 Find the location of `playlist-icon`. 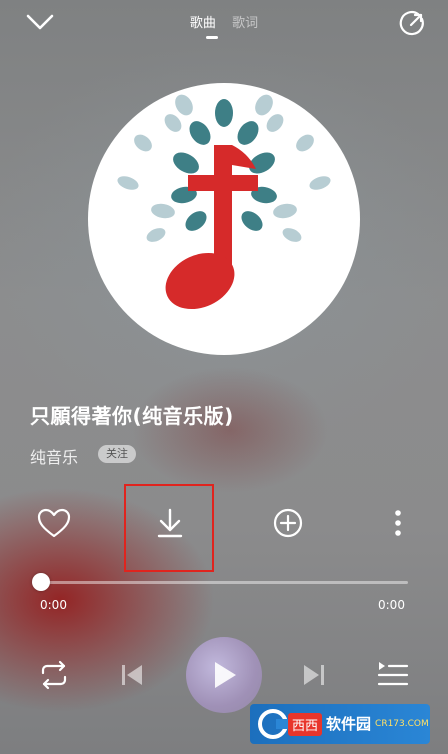

playlist-icon is located at coordinates (393, 674).